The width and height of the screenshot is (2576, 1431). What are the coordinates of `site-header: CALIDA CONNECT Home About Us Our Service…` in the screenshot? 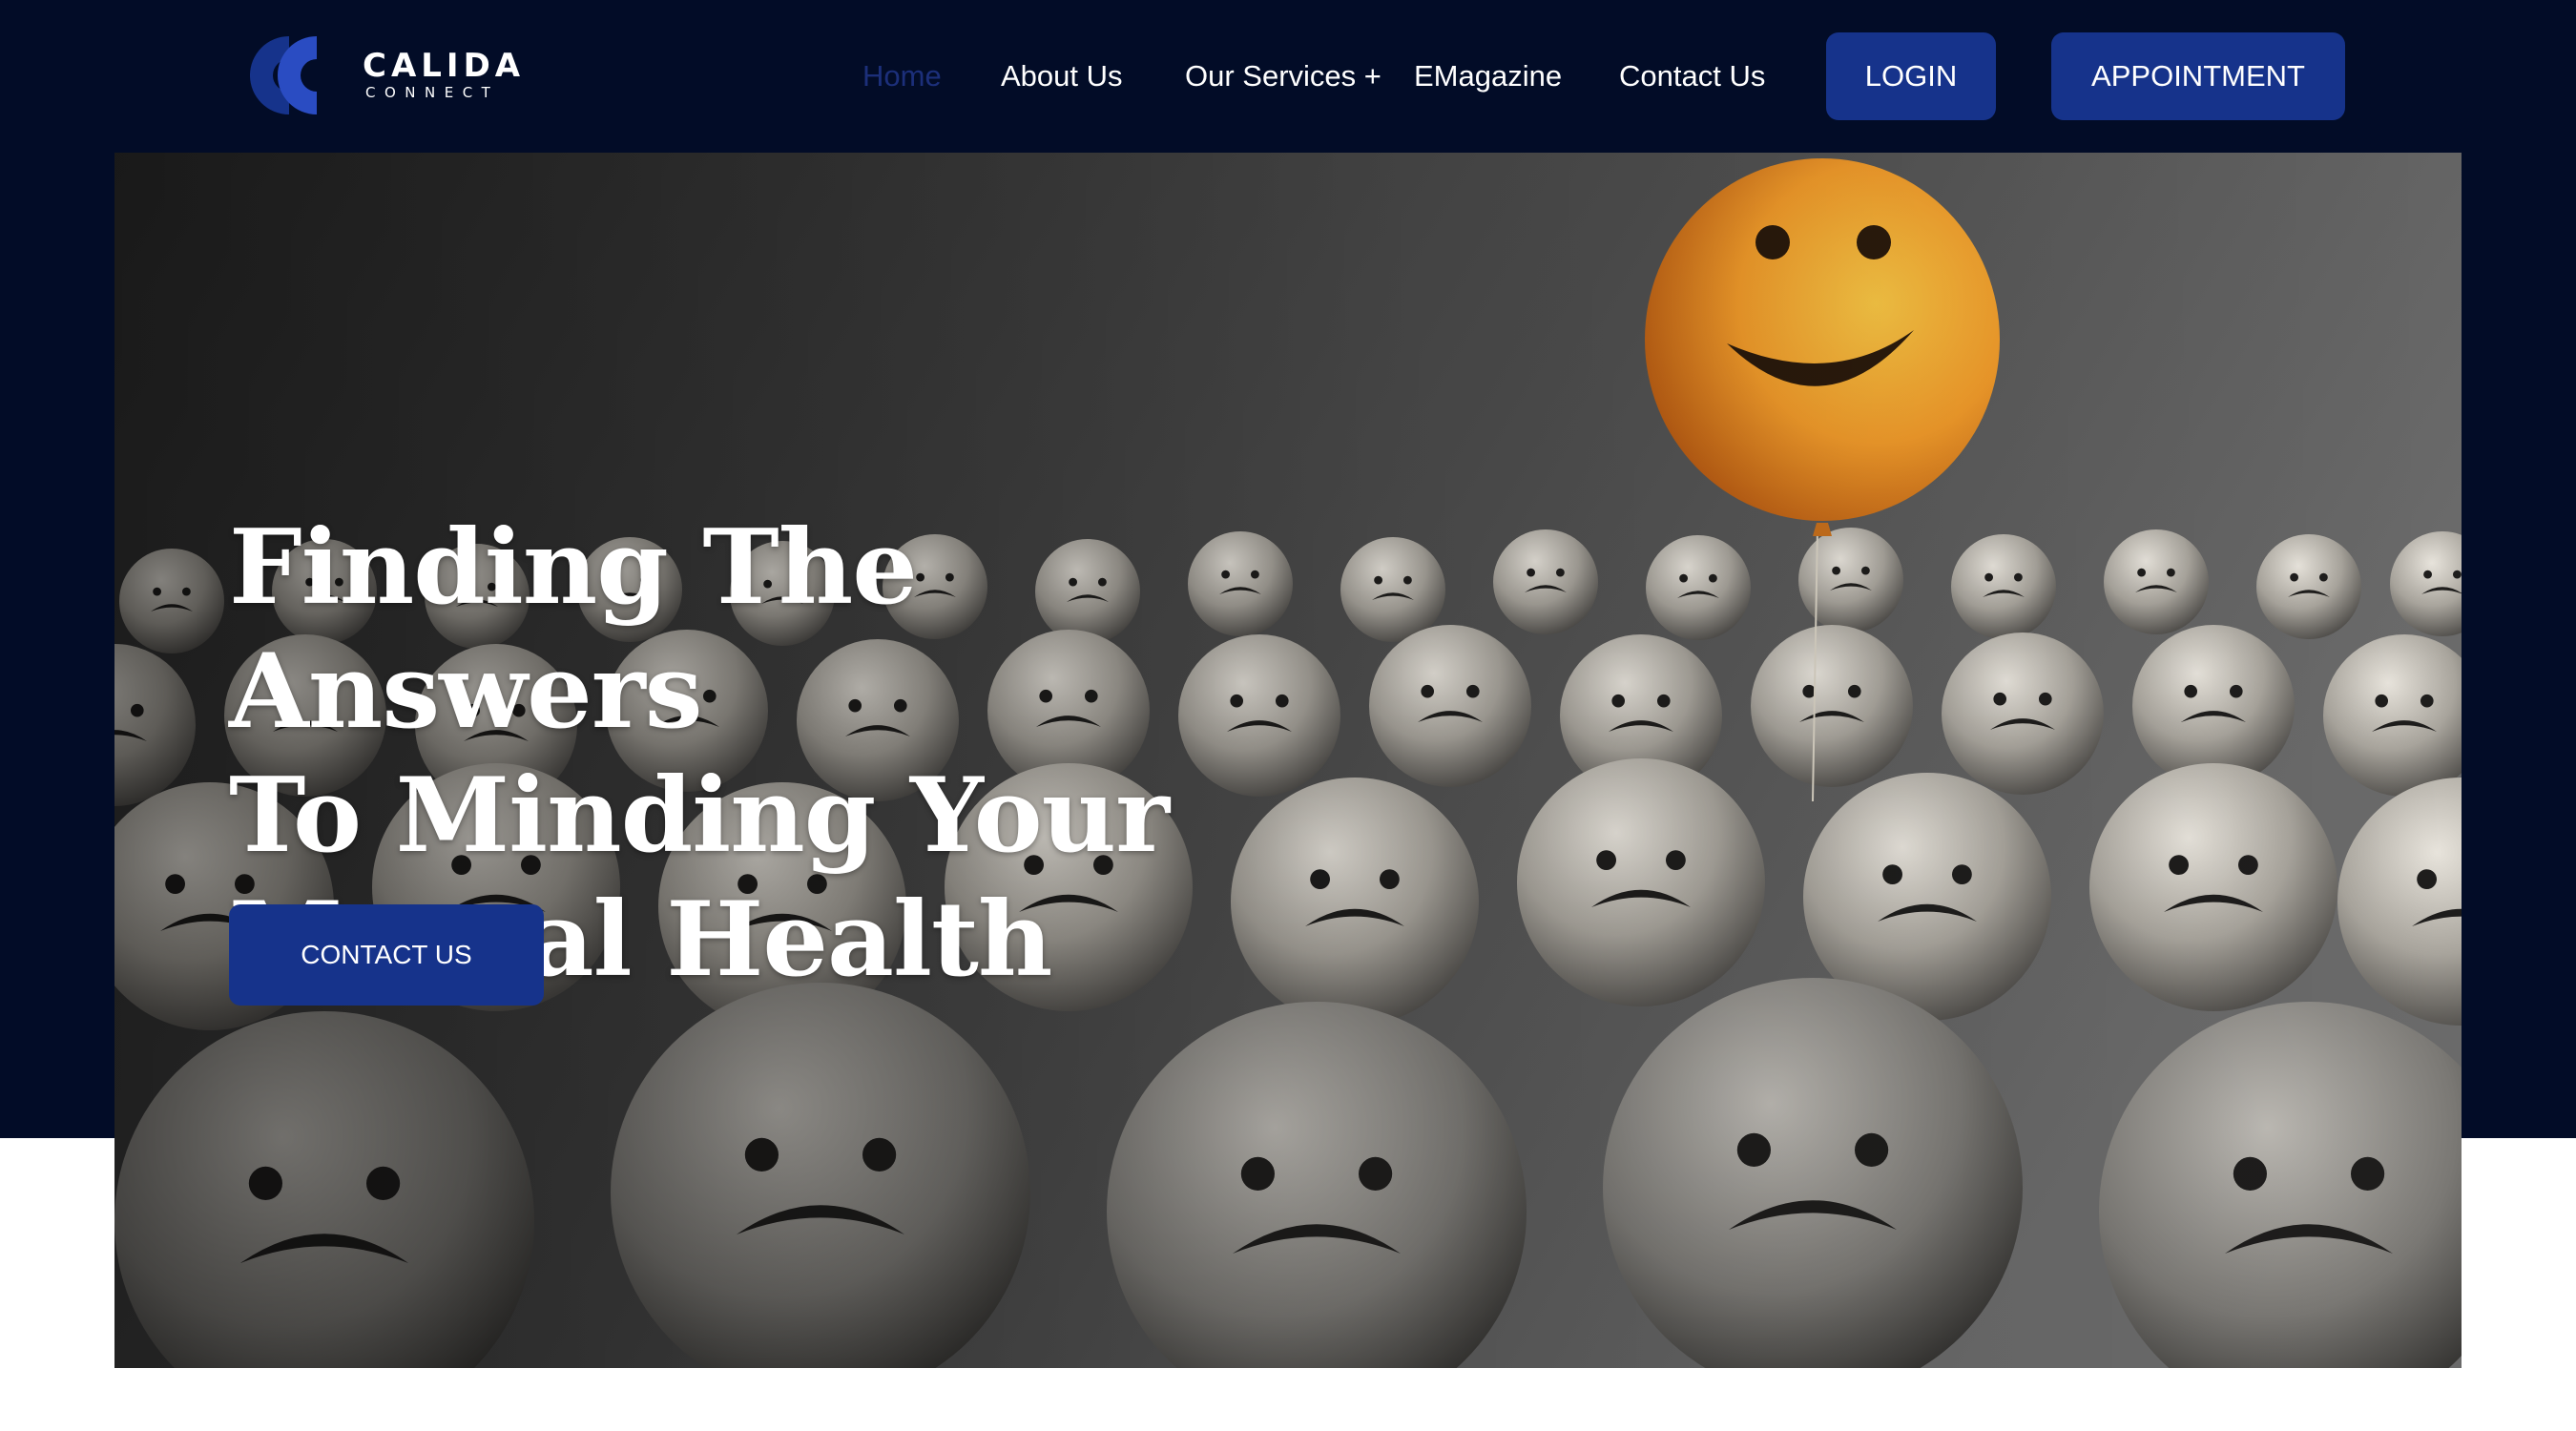 It's located at (1288, 76).